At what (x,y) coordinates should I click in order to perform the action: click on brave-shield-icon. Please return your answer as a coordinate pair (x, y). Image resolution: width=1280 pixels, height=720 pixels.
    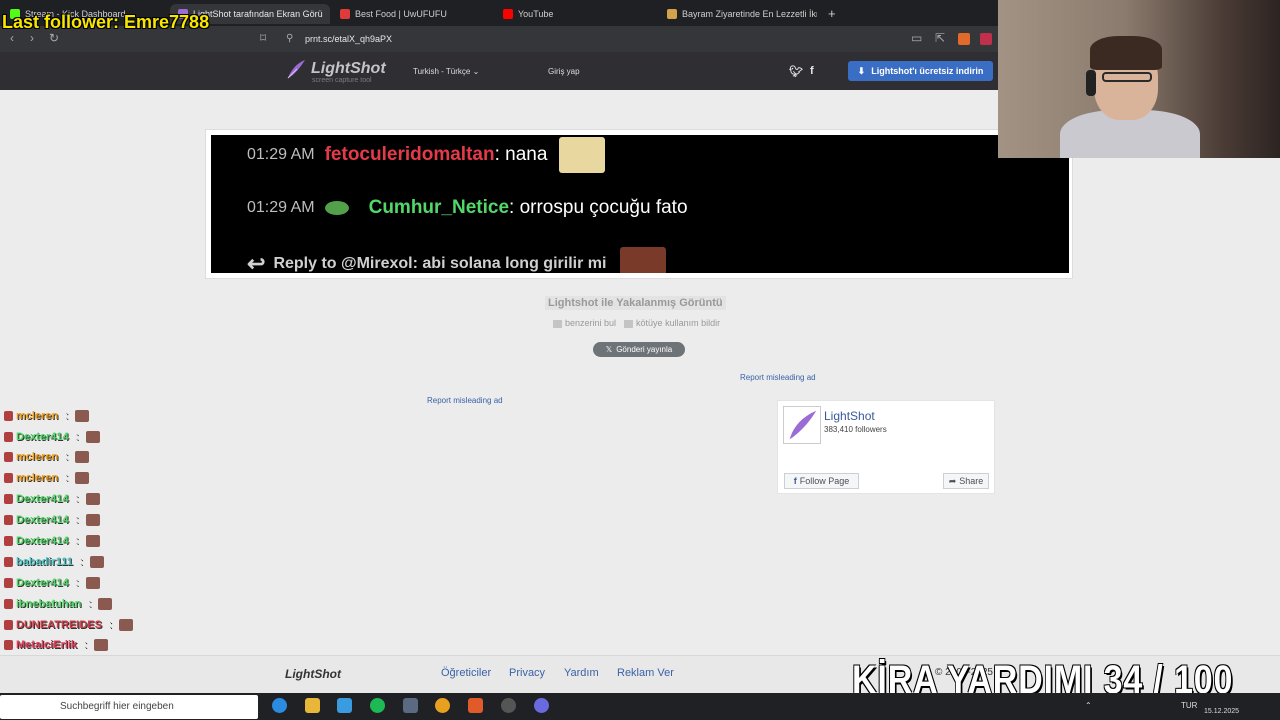
    Looking at the image, I should click on (964, 39).